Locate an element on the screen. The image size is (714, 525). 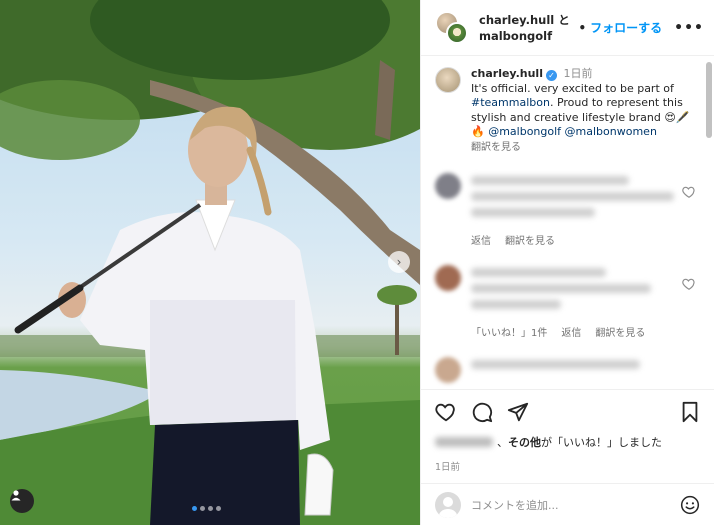
post-actions: 、その他 が「いいね！」しました 1日前 is located at coordinates (567, 431).